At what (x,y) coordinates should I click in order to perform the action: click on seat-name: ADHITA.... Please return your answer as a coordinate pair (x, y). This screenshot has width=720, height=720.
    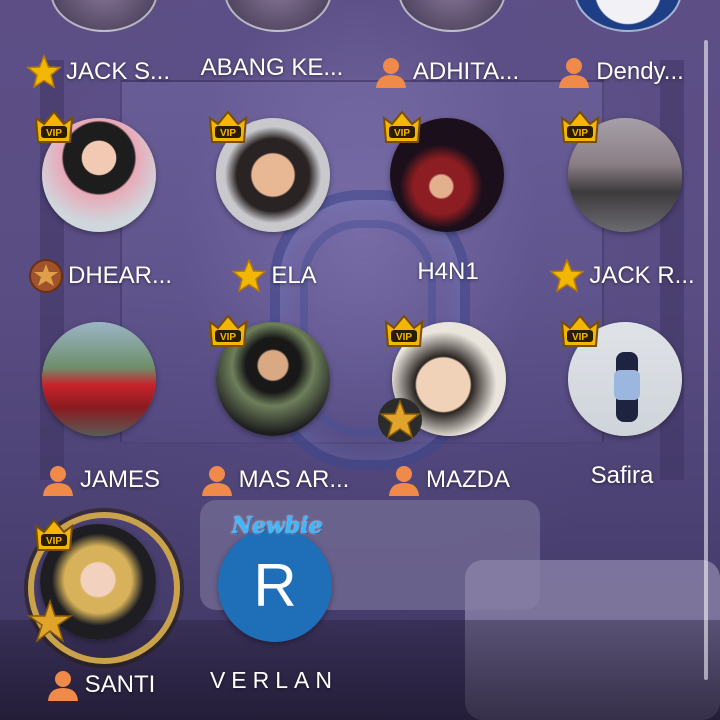
    Looking at the image, I should click on (446, 72).